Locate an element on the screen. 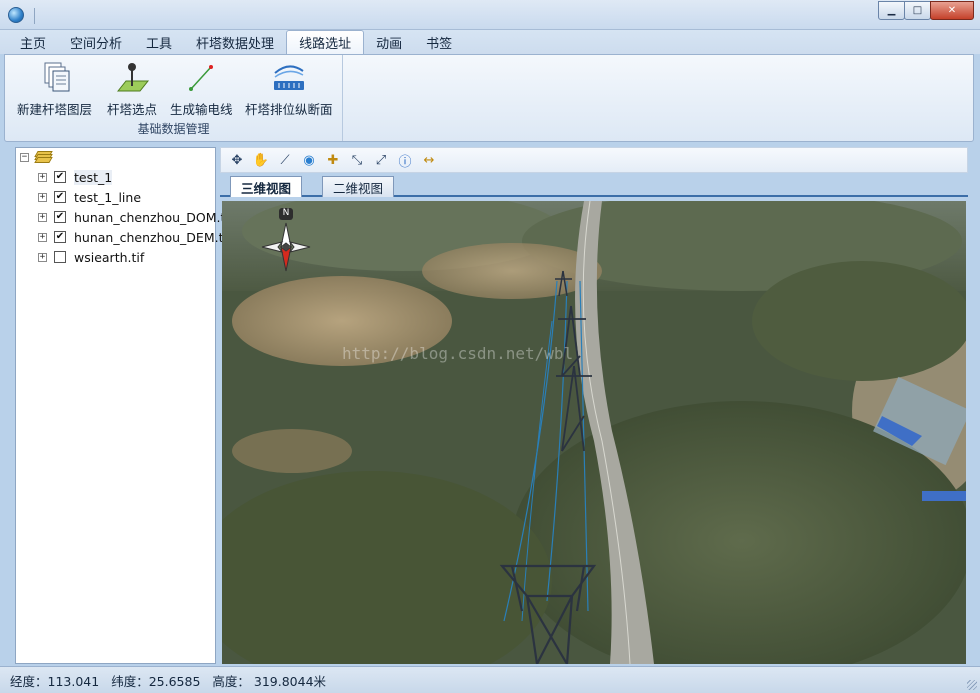 The image size is (980, 693). tab-home: 主页 is located at coordinates (33, 42).